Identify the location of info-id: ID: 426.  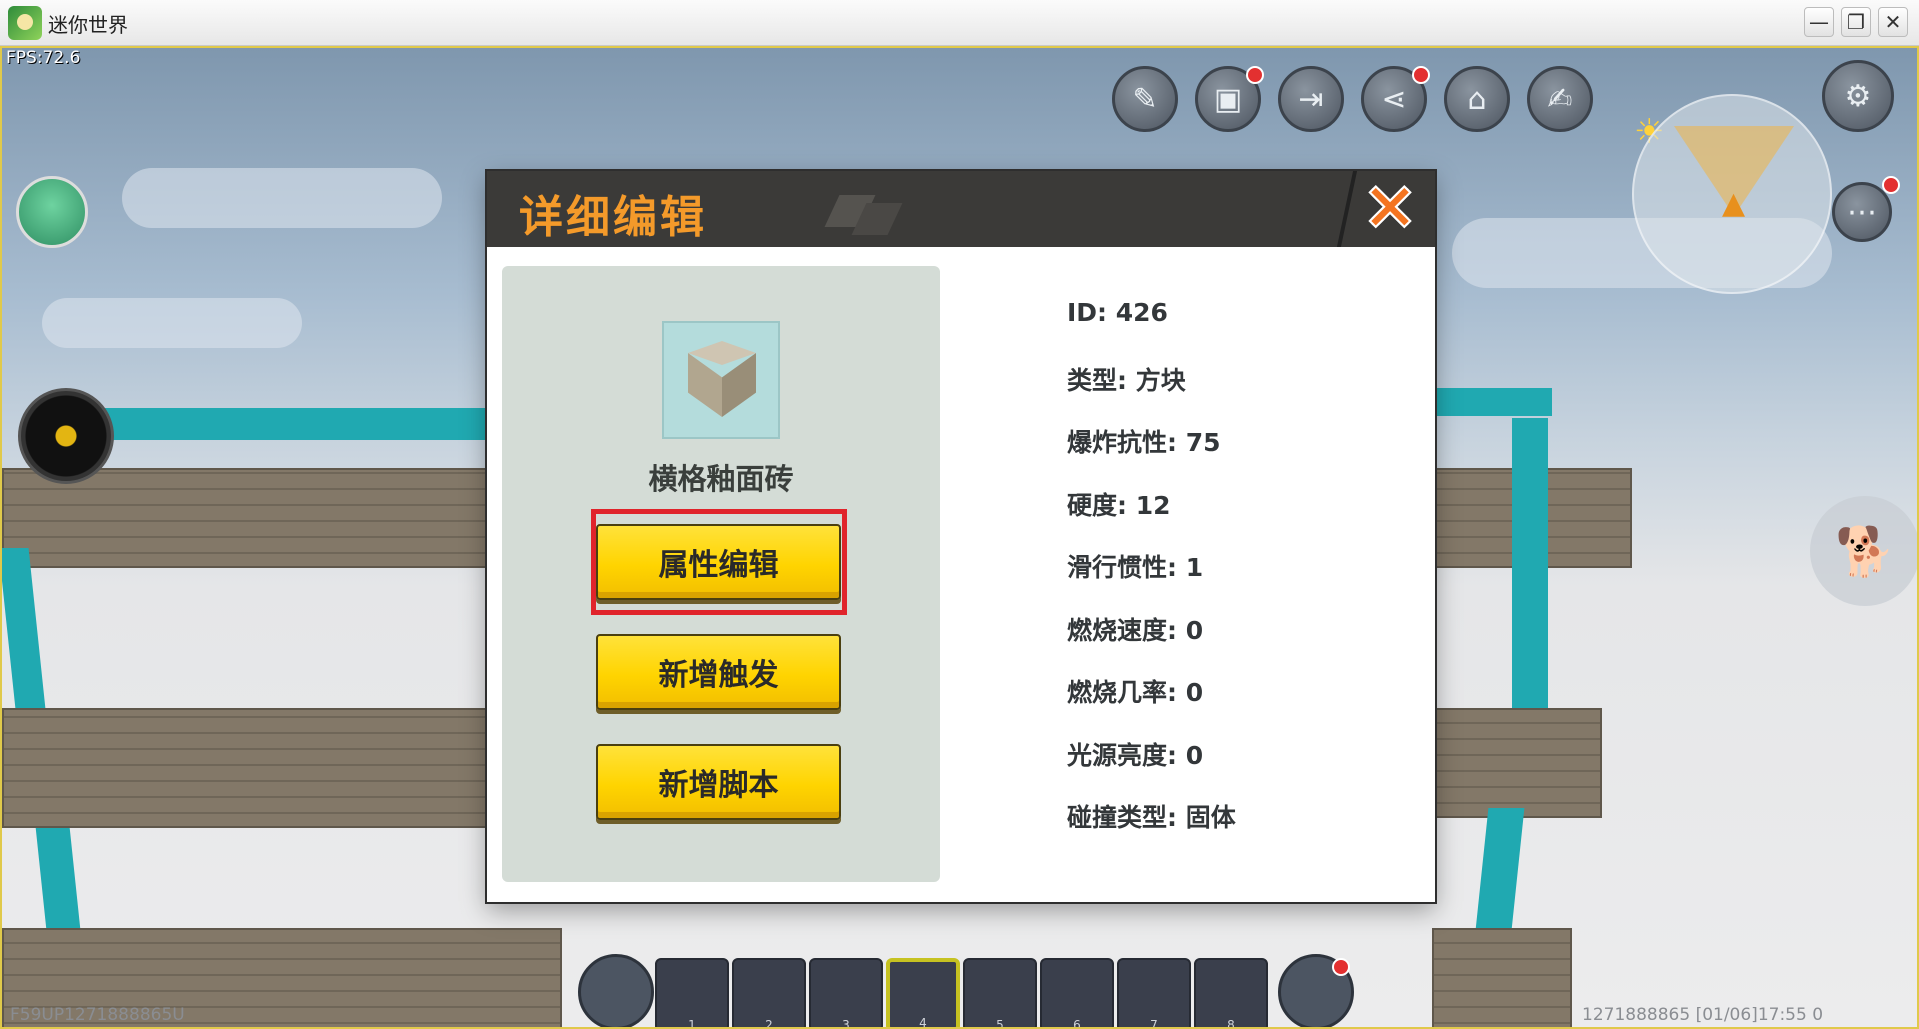
(1117, 312).